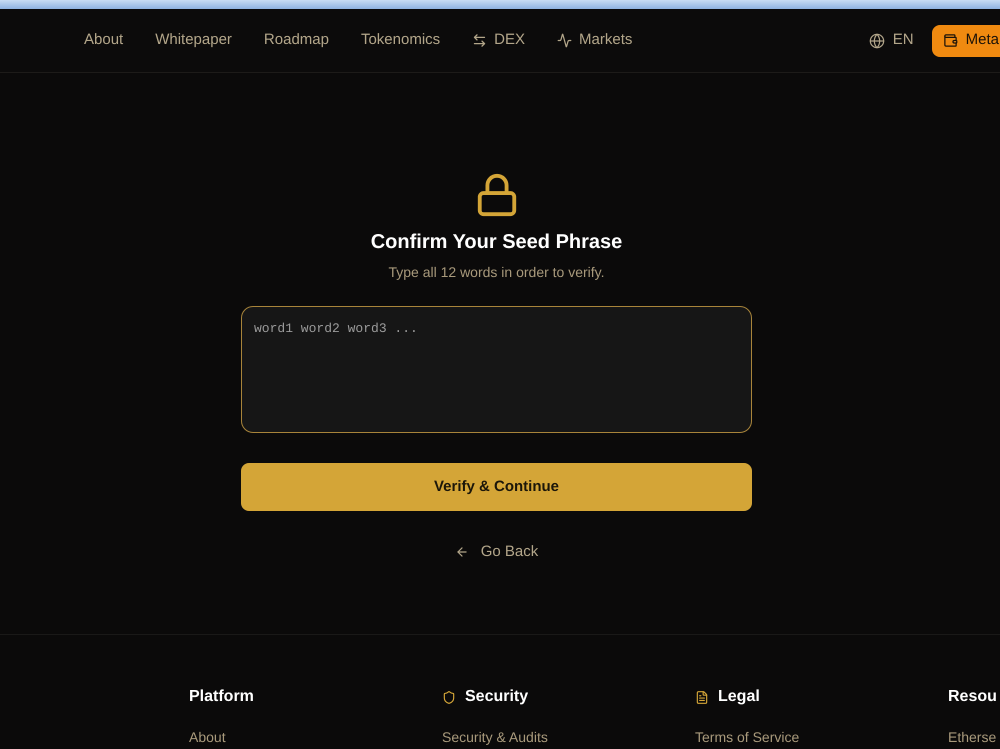 The image size is (1000, 749). I want to click on nav-link: Tokenomics, so click(400, 40).